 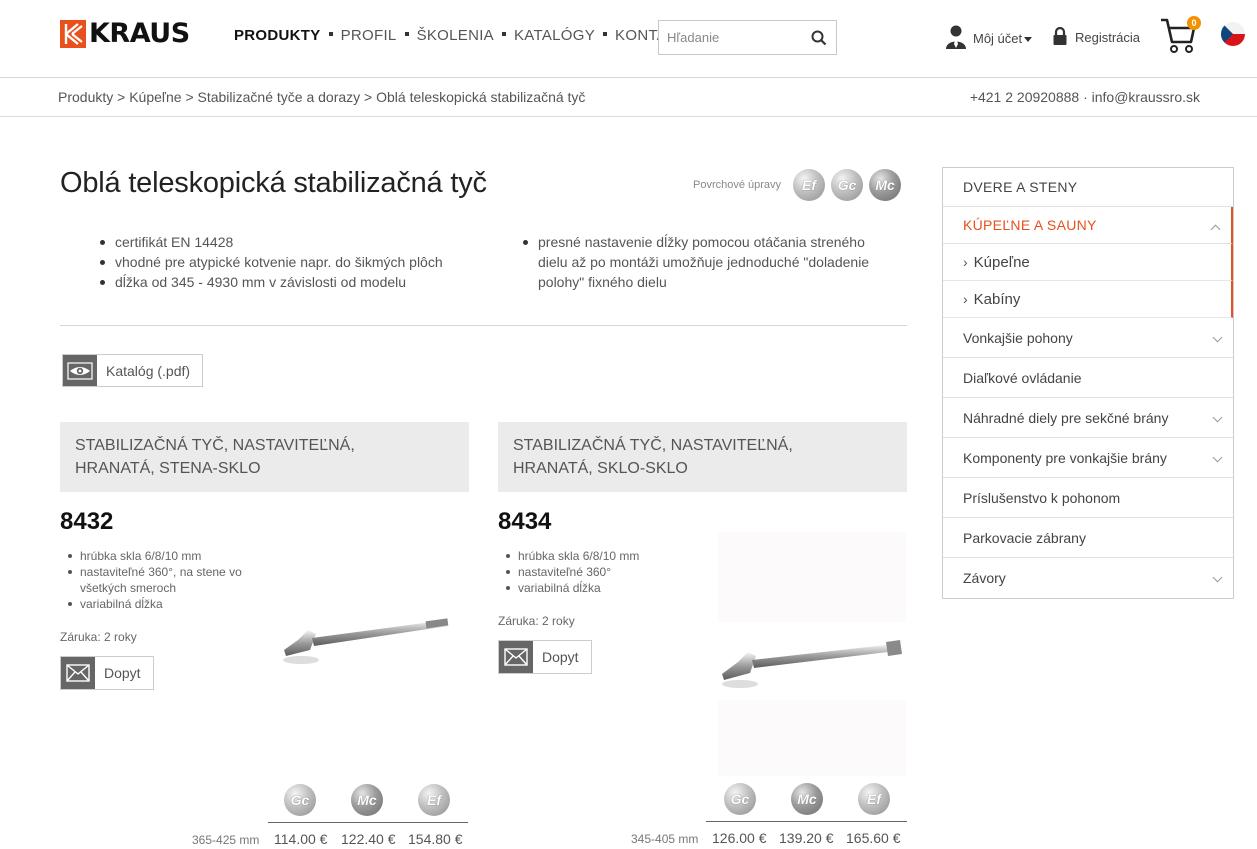 What do you see at coordinates (729, 37) in the screenshot?
I see `search-input` at bounding box center [729, 37].